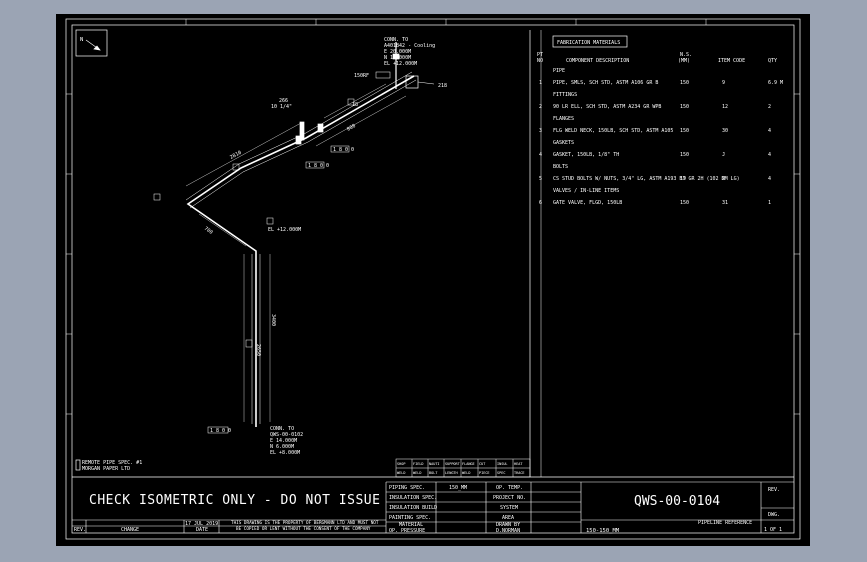 The width and height of the screenshot is (867, 562). Describe the element at coordinates (434, 464) in the screenshot. I see `mini-table-head: NAUTI` at that location.